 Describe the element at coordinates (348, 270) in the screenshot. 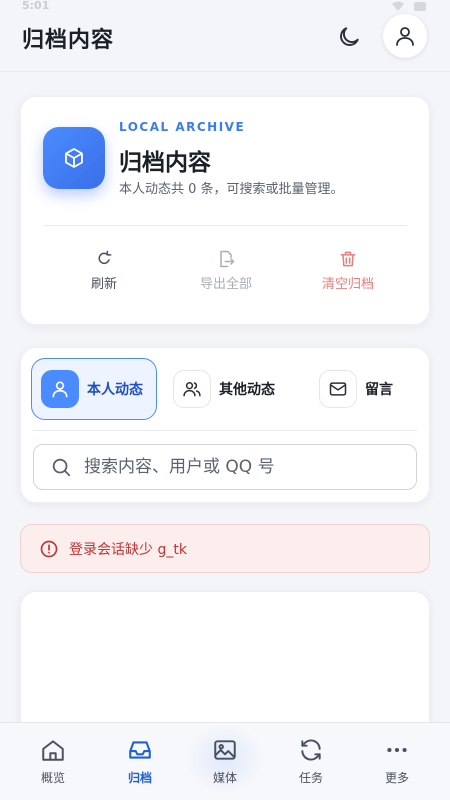

I see `clear-archive-button: 清空归档` at that location.